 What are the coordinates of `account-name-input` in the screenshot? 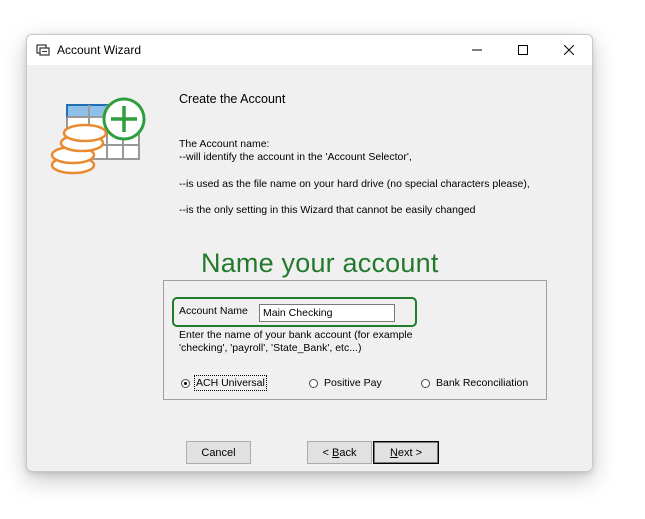 It's located at (327, 313).